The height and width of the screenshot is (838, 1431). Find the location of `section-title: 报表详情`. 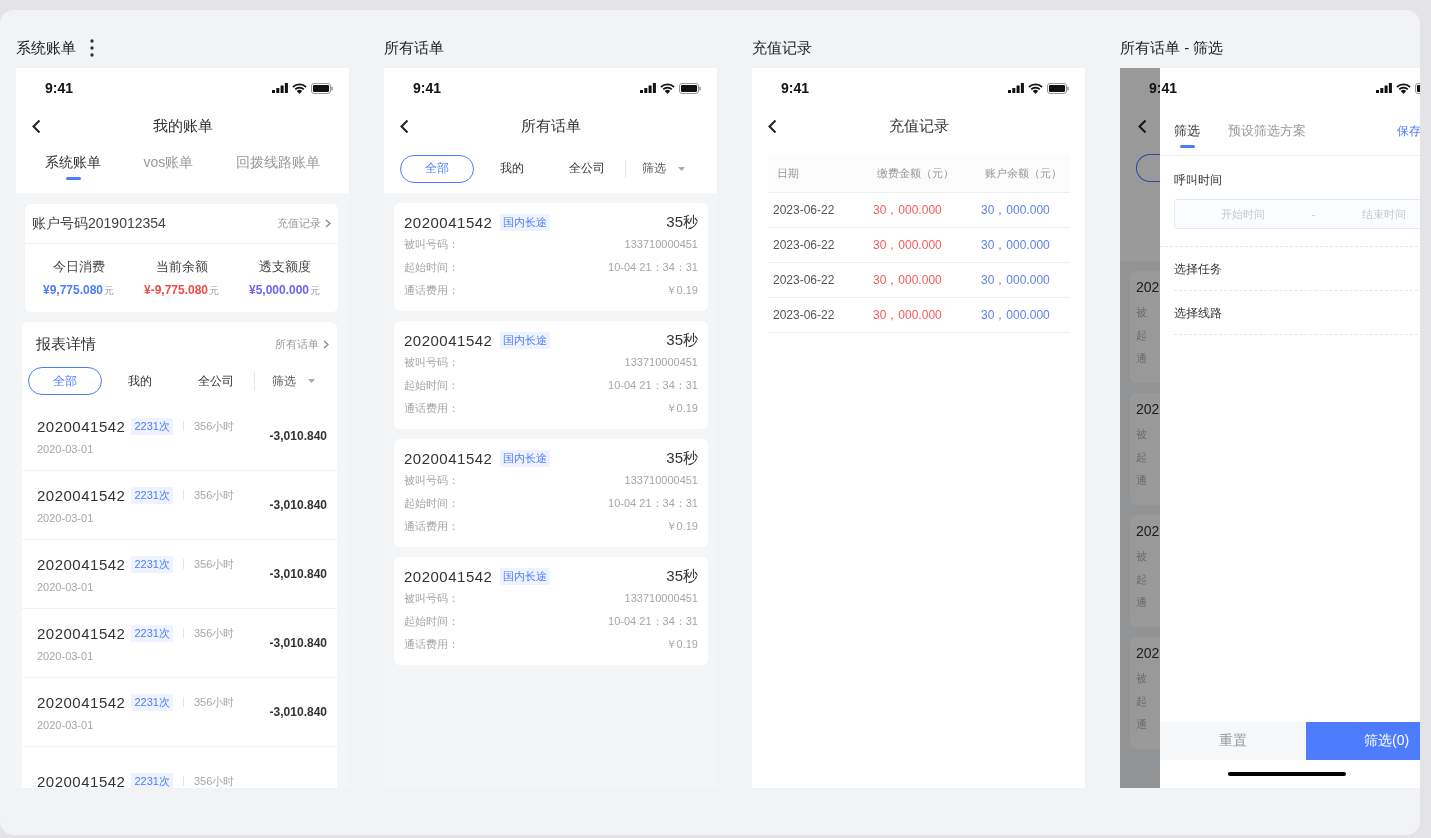

section-title: 报表详情 is located at coordinates (66, 344).